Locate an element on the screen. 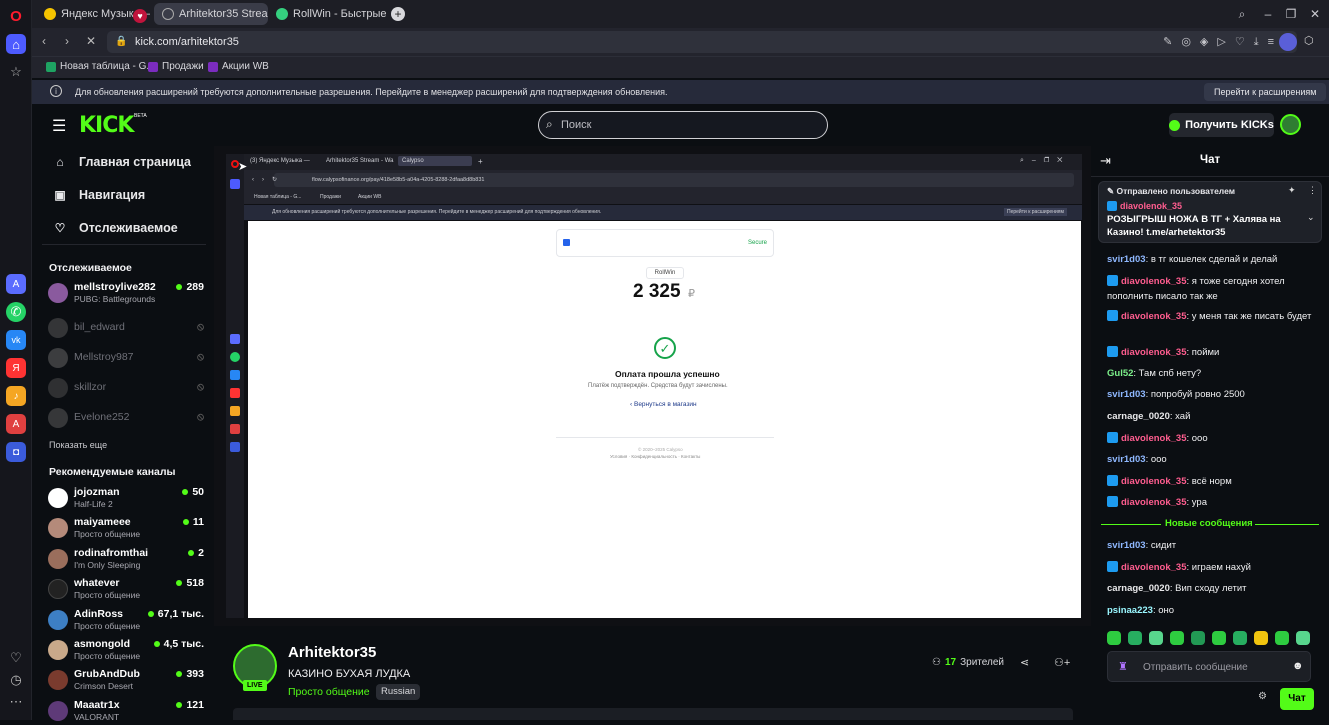  nav-following: ♡ Отслеживаемое is located at coordinates (115, 228).